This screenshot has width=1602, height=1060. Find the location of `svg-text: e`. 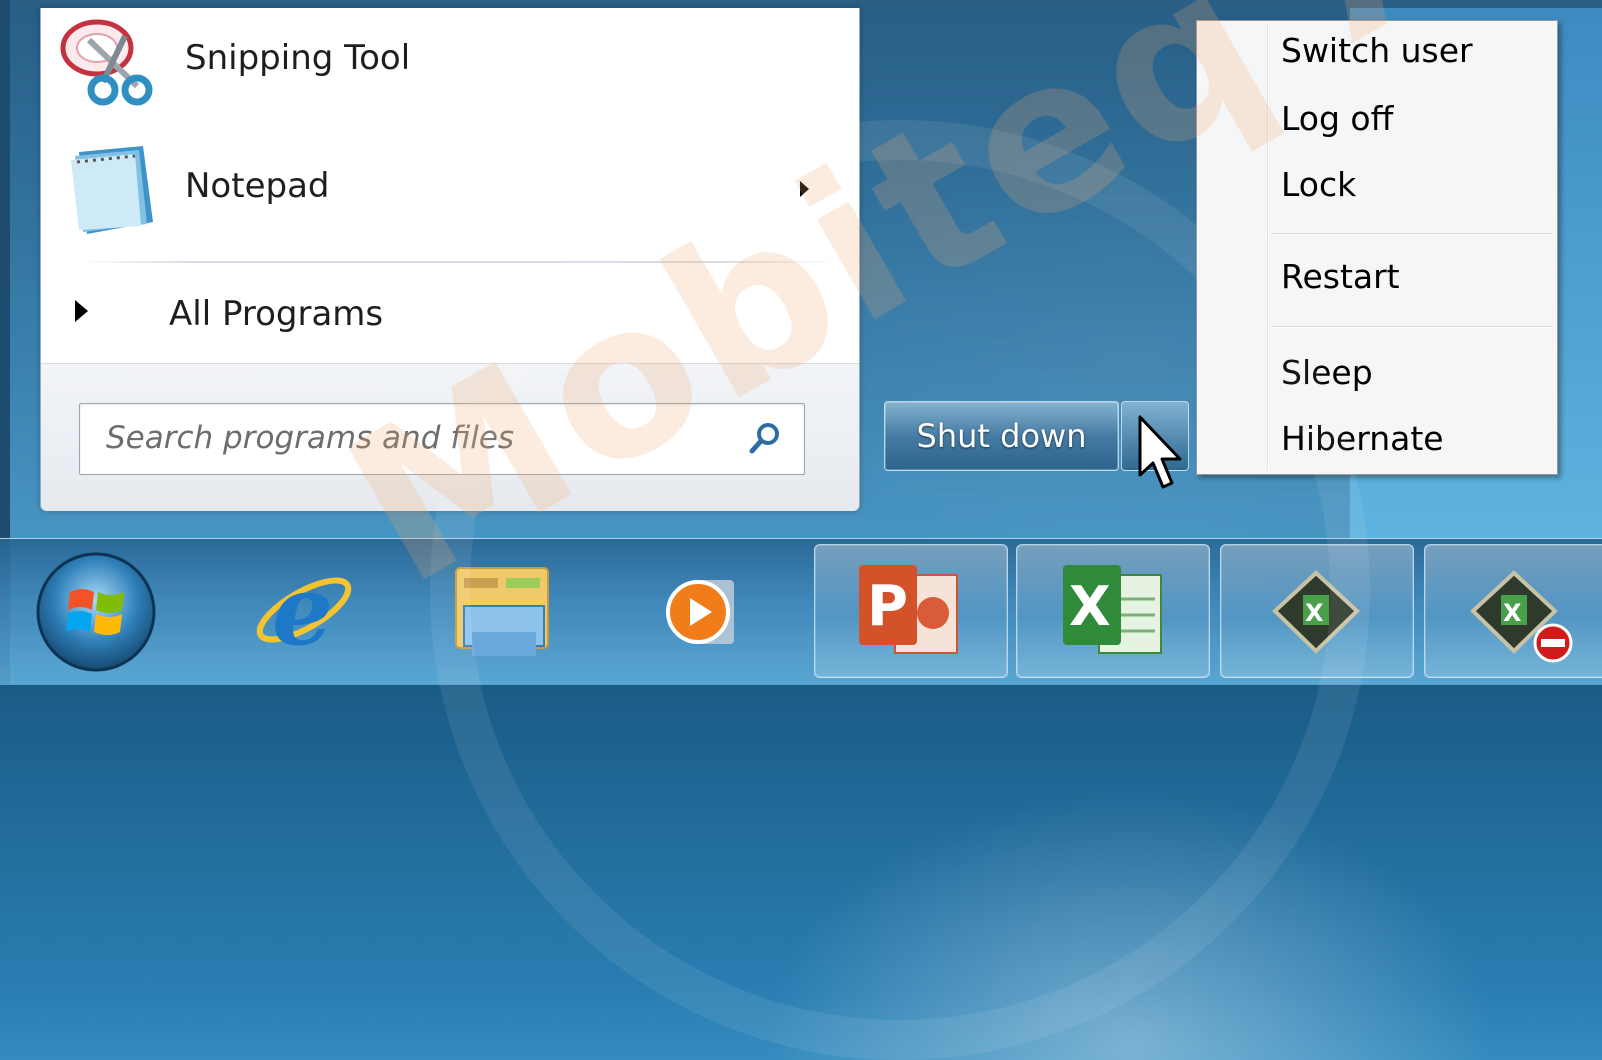

svg-text: e is located at coordinates (302, 610).